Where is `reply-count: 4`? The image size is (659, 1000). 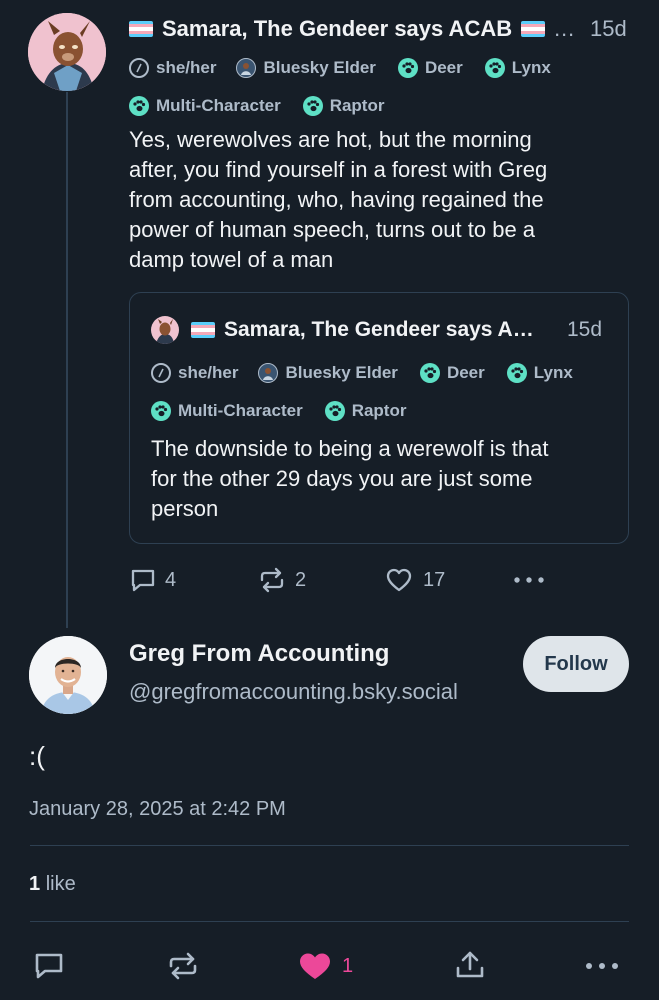
reply-count: 4 is located at coordinates (171, 579).